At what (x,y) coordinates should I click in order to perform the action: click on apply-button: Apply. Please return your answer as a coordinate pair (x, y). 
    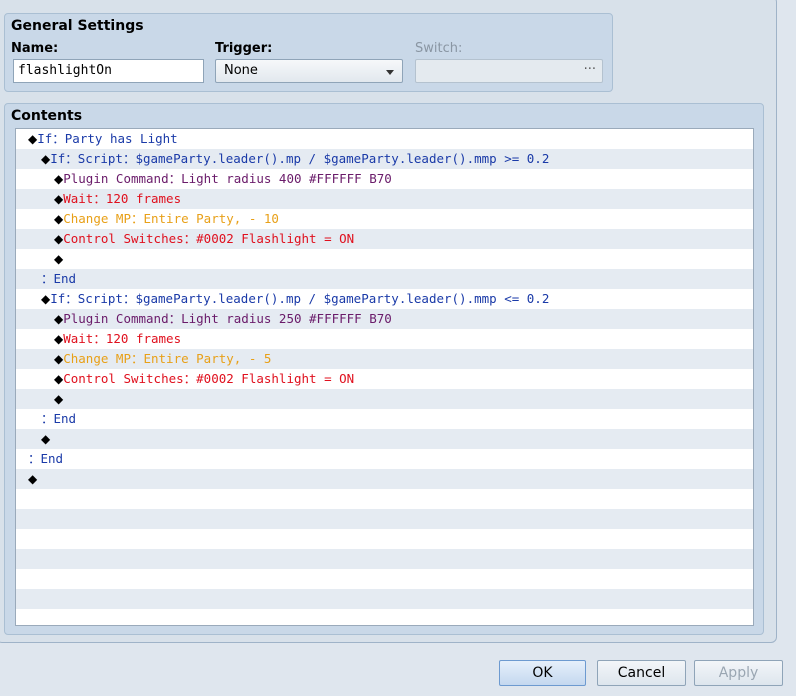
    Looking at the image, I should click on (738, 673).